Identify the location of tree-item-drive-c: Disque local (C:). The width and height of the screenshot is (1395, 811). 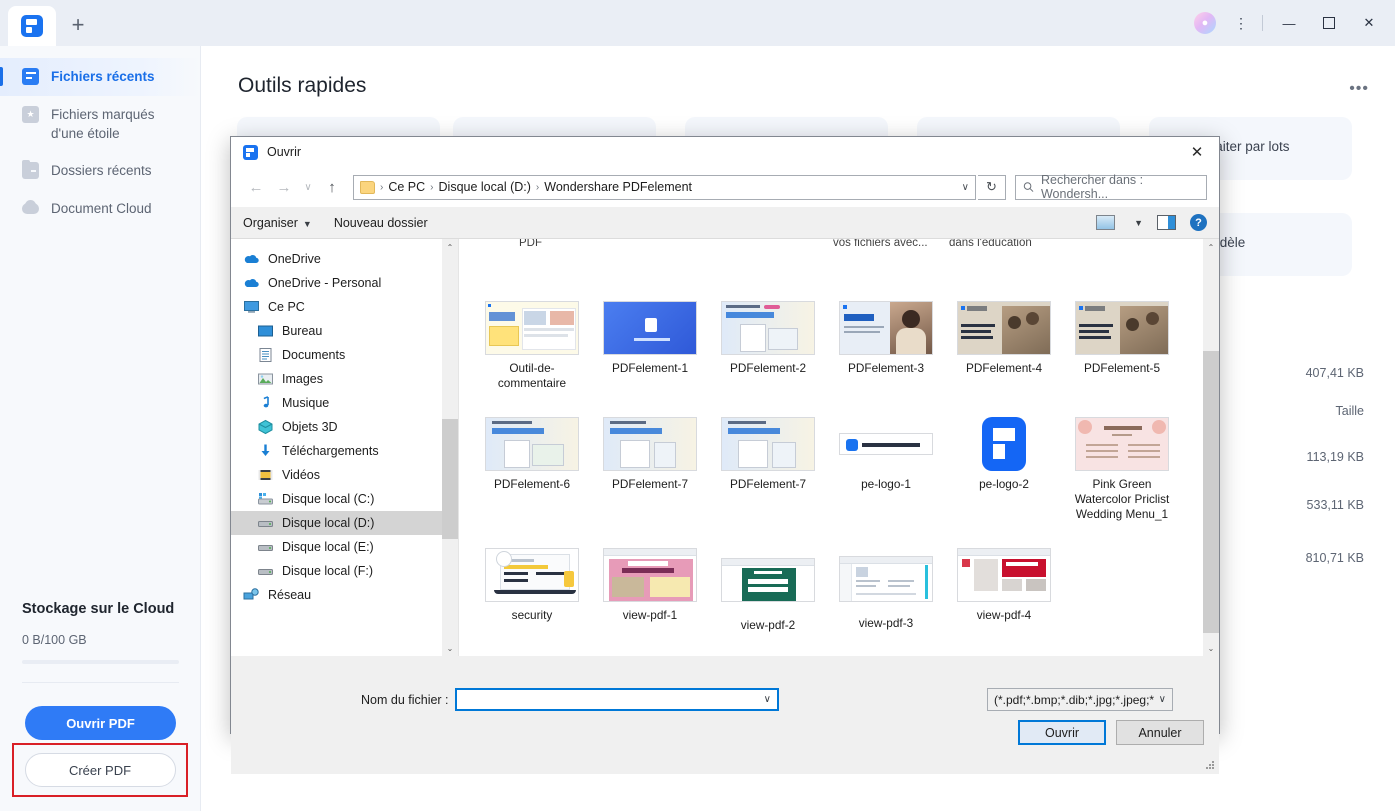
(344, 499).